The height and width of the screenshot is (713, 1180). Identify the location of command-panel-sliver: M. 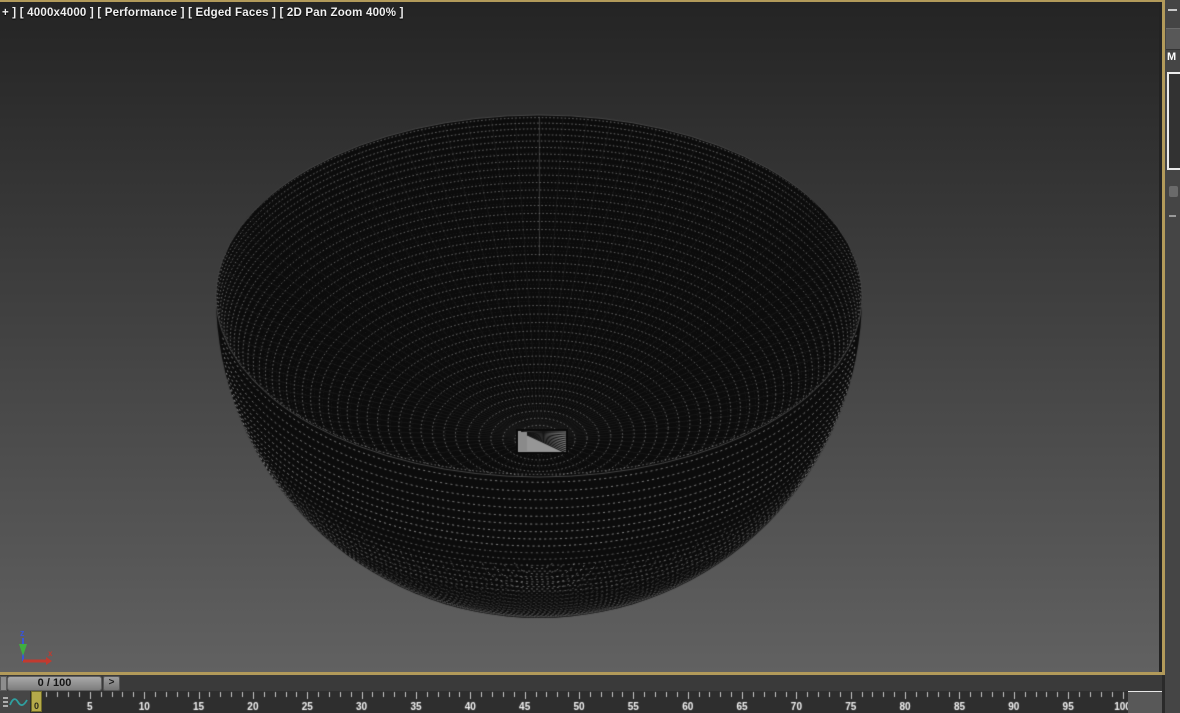
(1172, 356).